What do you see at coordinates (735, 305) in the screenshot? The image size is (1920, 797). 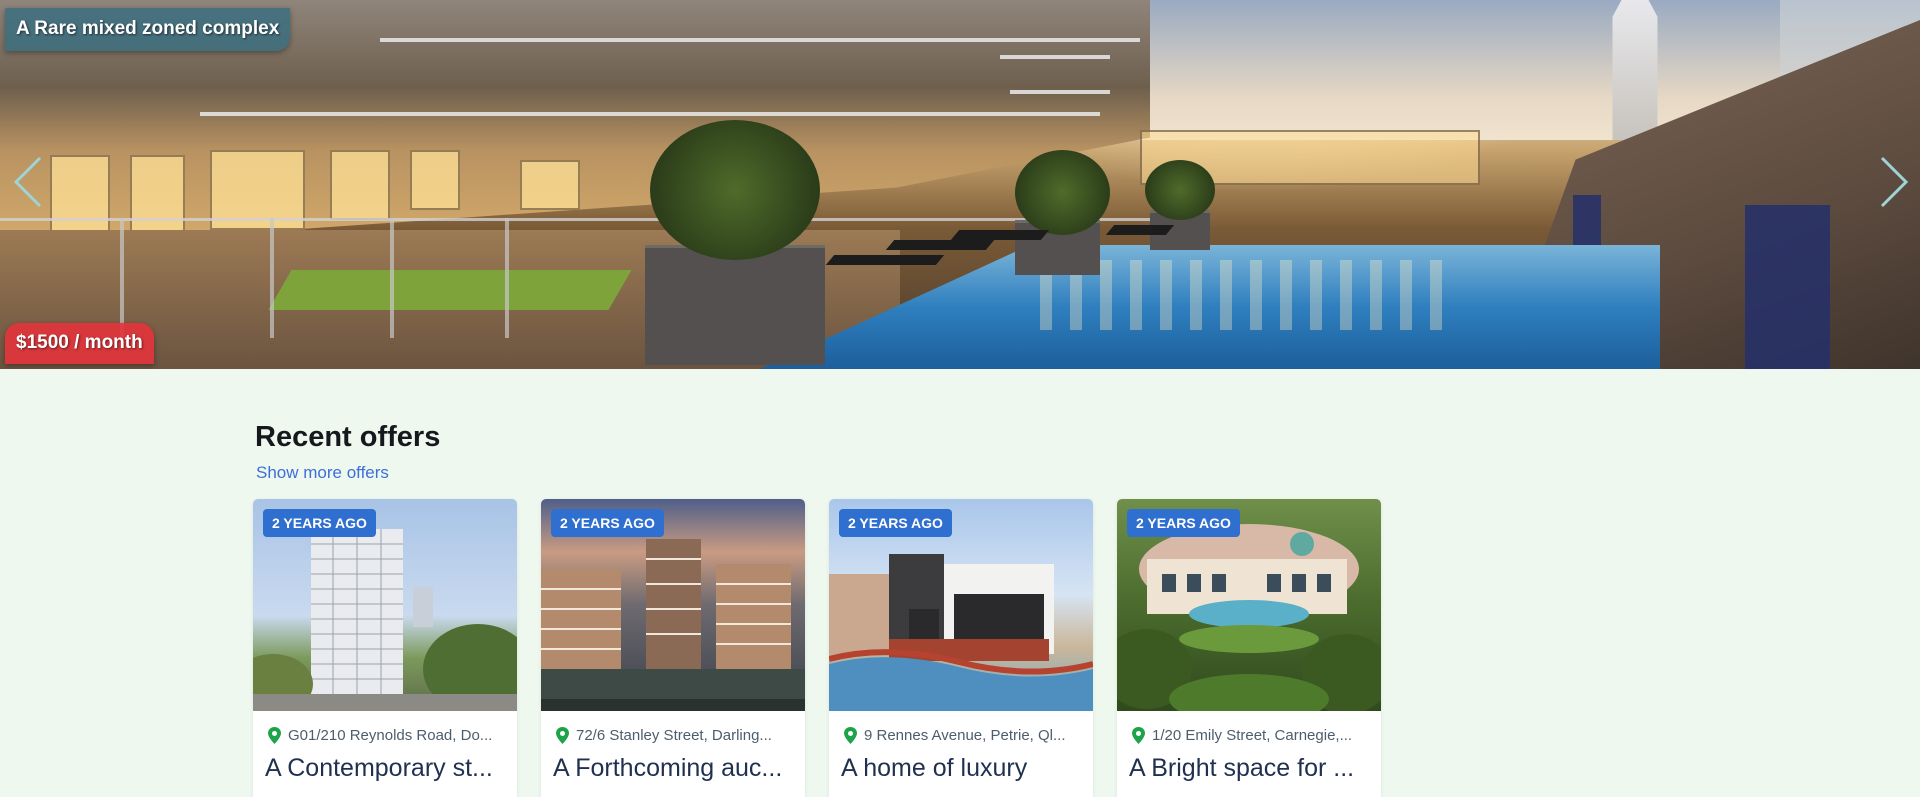 I see `hero-planter` at bounding box center [735, 305].